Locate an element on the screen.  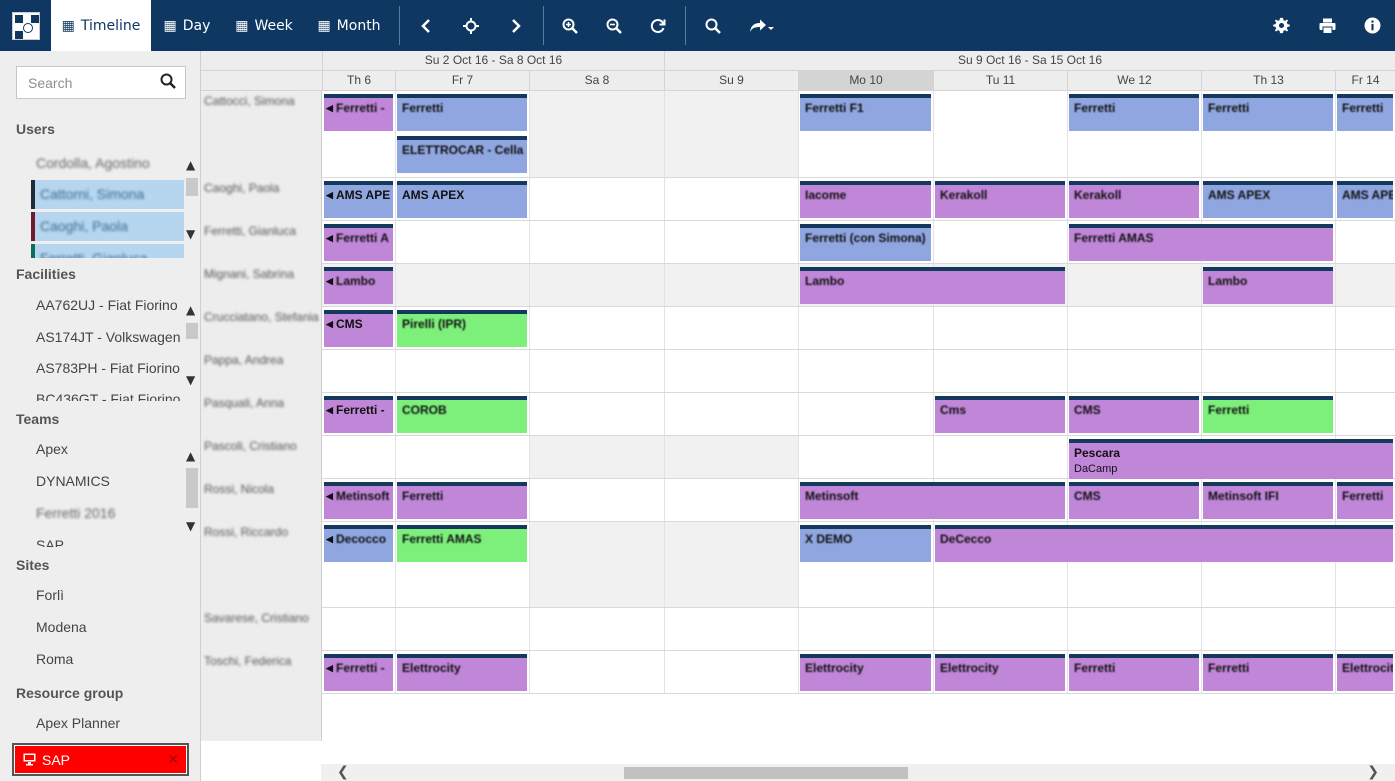
zoom-out-button is located at coordinates (614, 25).